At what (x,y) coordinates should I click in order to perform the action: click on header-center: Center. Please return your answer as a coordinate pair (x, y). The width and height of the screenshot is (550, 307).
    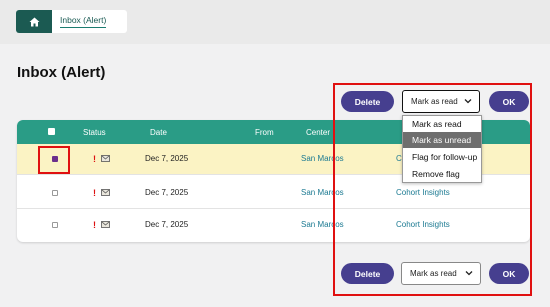
    Looking at the image, I should click on (318, 132).